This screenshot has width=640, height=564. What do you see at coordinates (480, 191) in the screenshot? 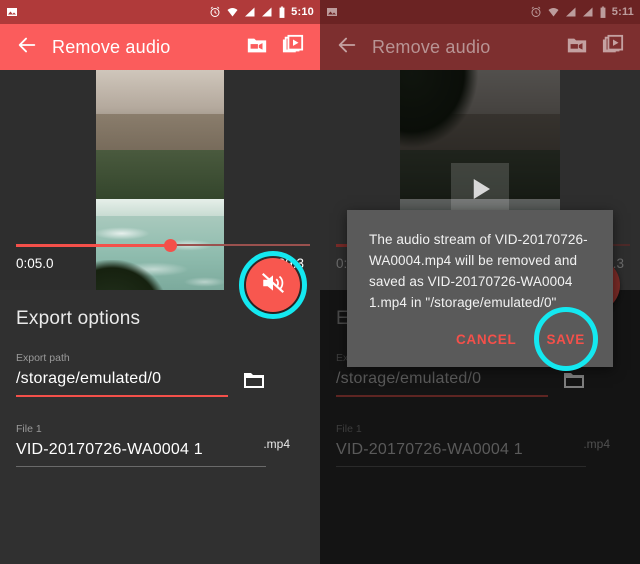
I see `play-icon` at bounding box center [480, 191].